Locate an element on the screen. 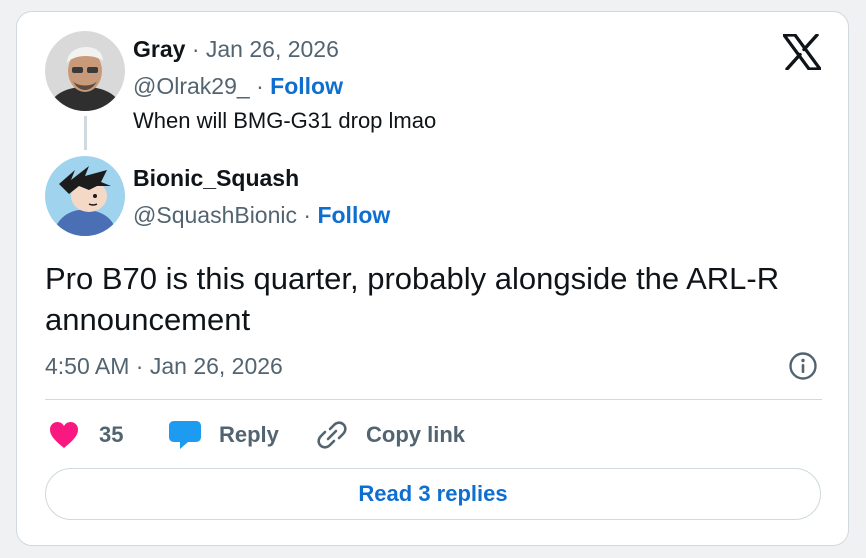 Image resolution: width=866 pixels, height=558 pixels. read-replies-label: Read 3 replies is located at coordinates (433, 493).